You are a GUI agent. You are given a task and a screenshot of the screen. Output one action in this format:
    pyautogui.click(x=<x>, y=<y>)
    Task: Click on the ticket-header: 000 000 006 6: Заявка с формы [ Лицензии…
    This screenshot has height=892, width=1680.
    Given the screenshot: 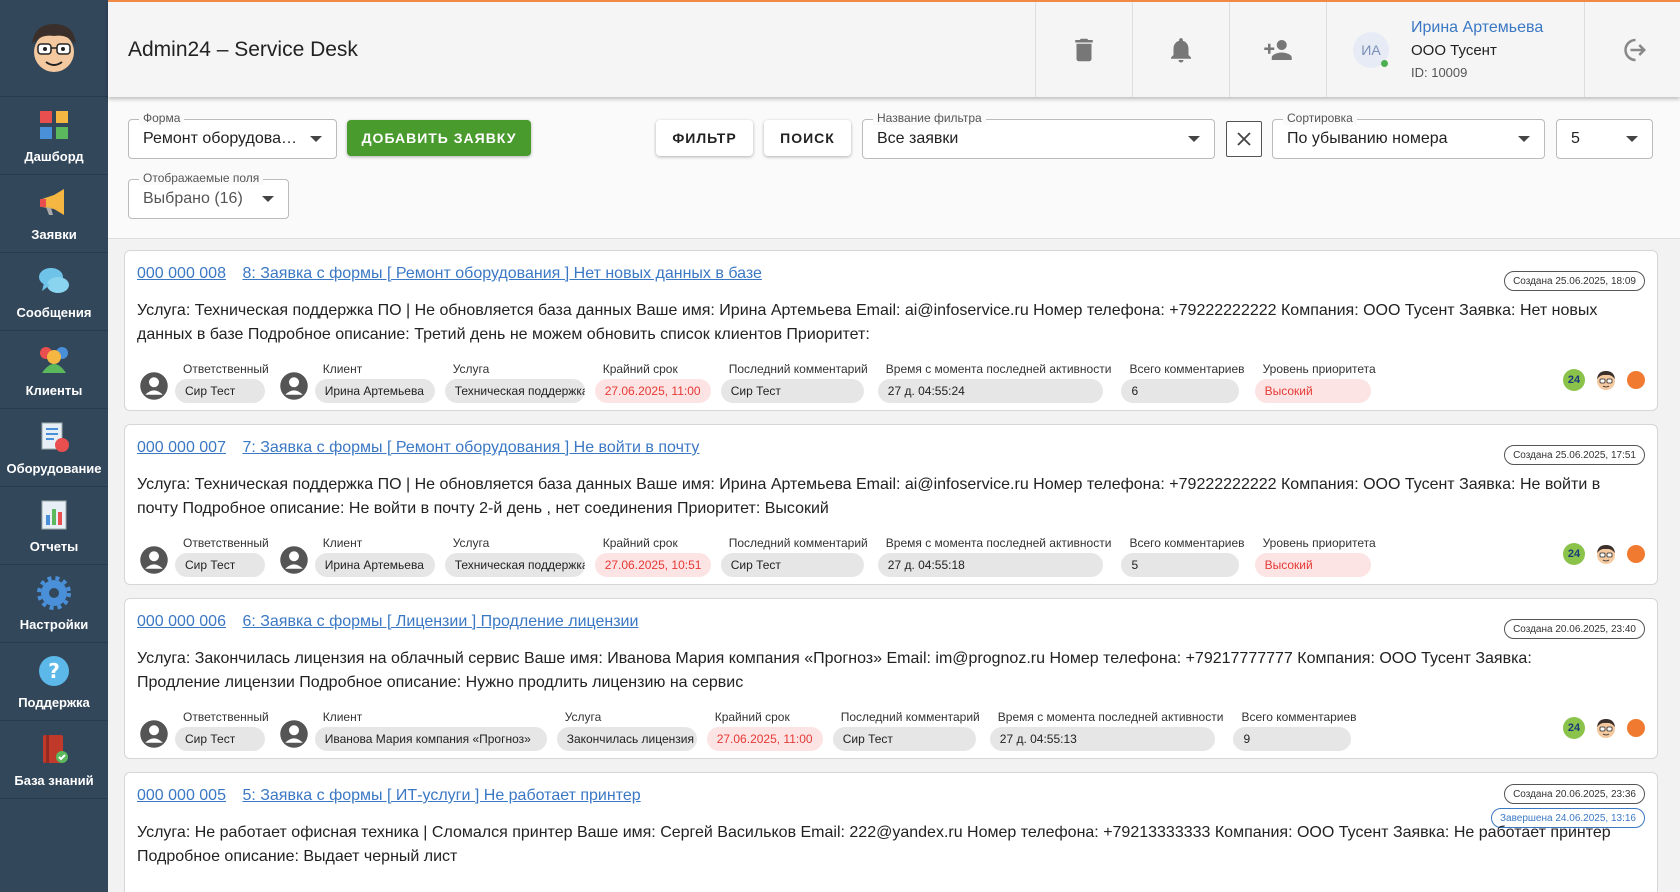 What is the action you would take?
    pyautogui.click(x=393, y=622)
    